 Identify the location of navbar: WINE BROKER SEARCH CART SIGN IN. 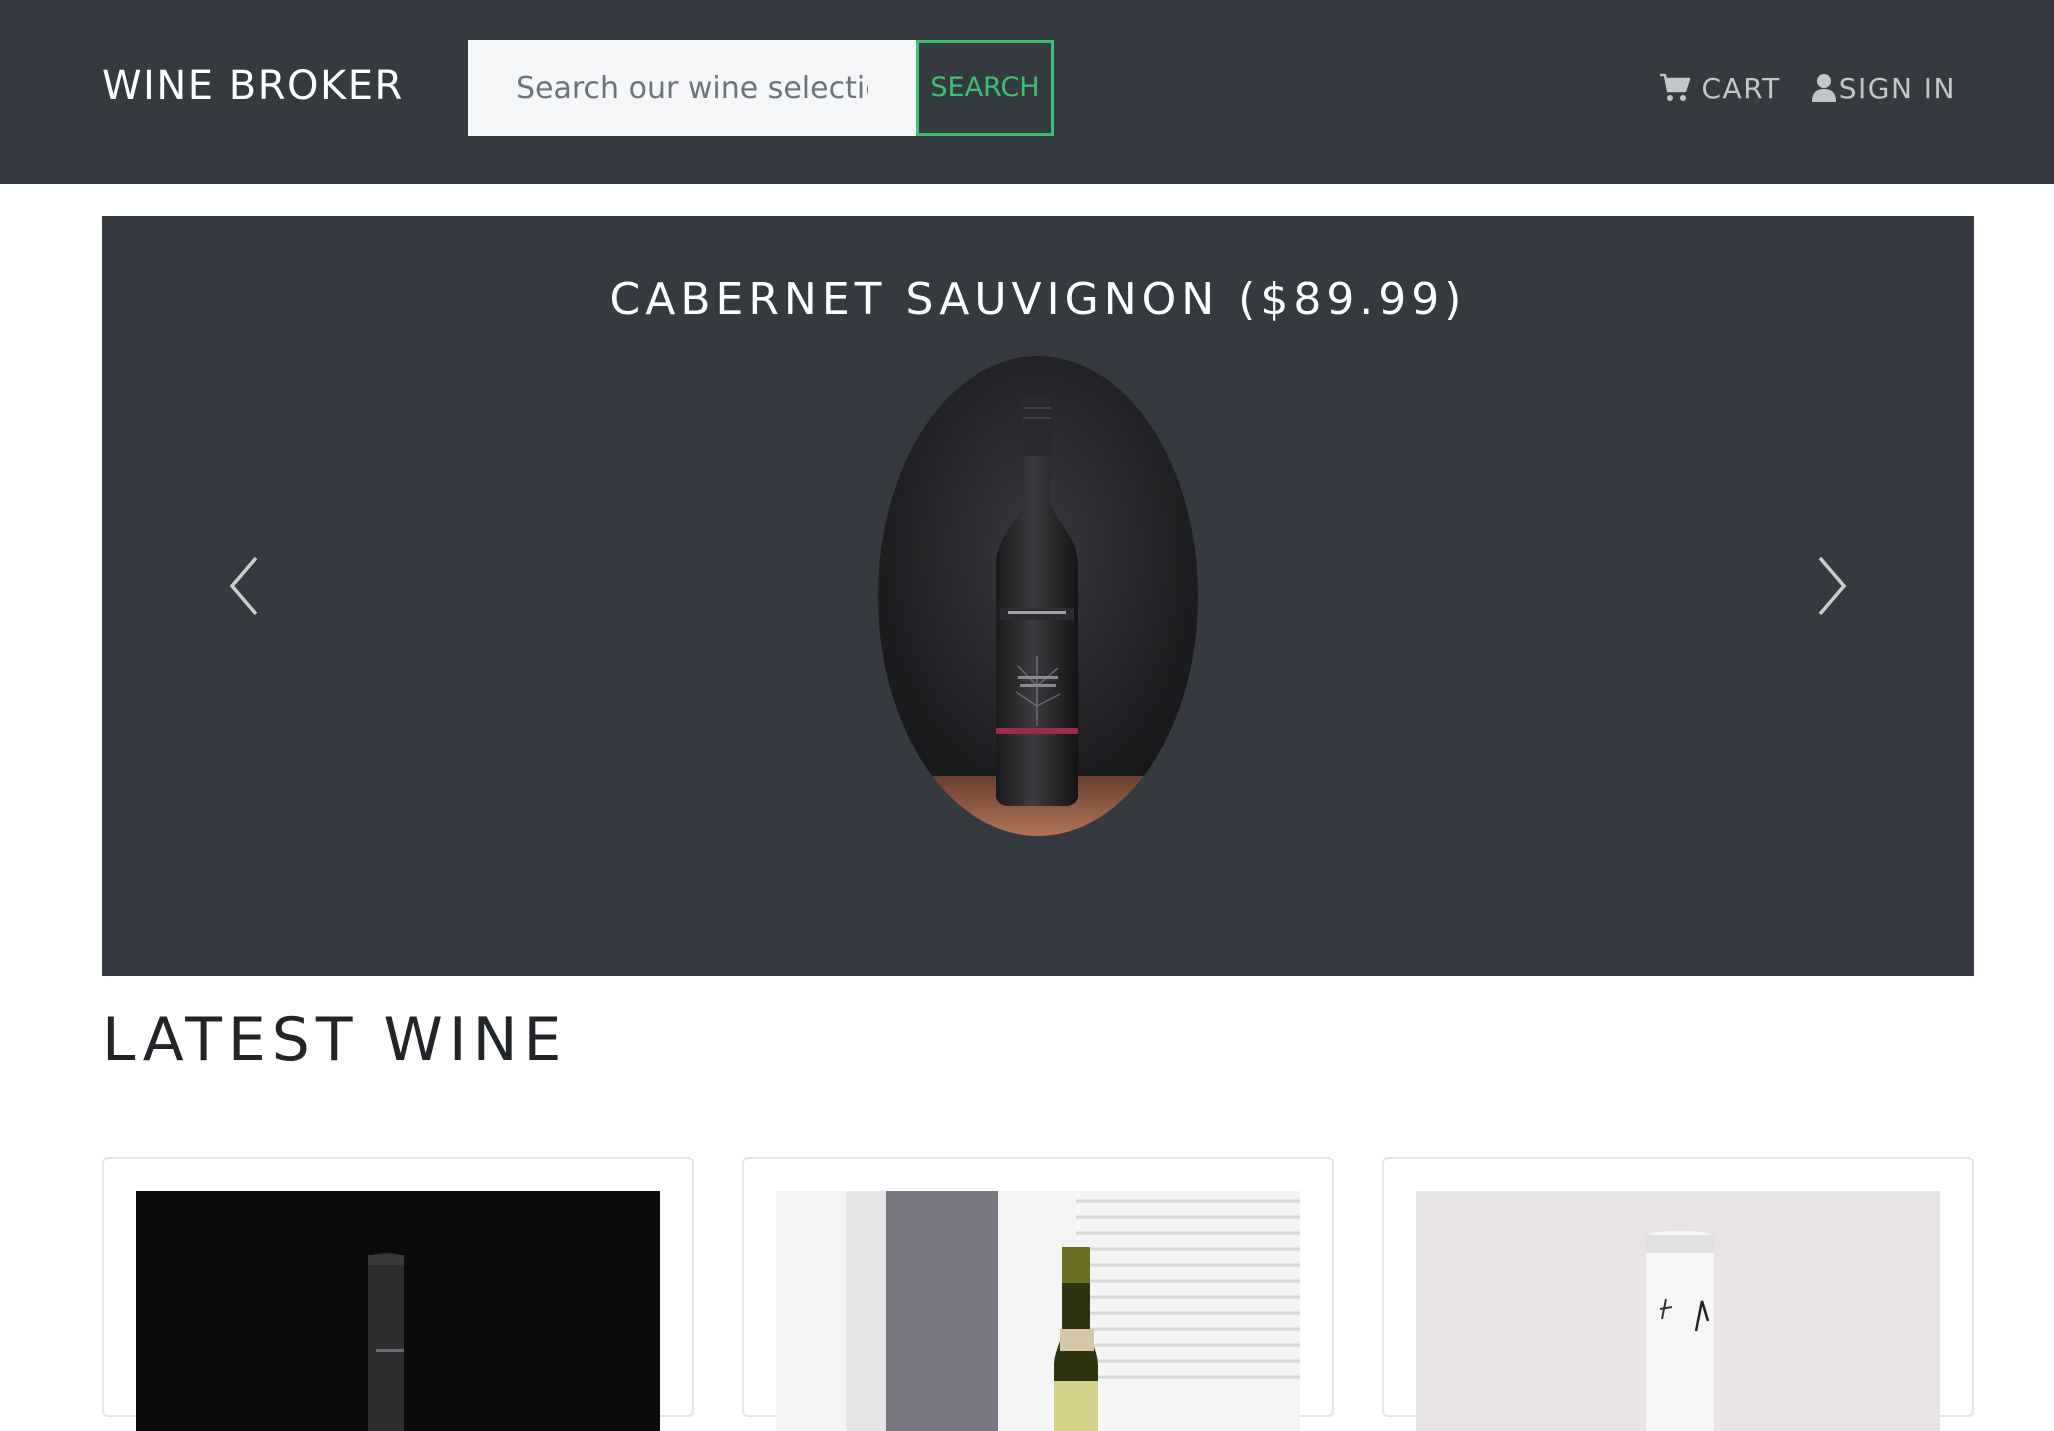
(1027, 92).